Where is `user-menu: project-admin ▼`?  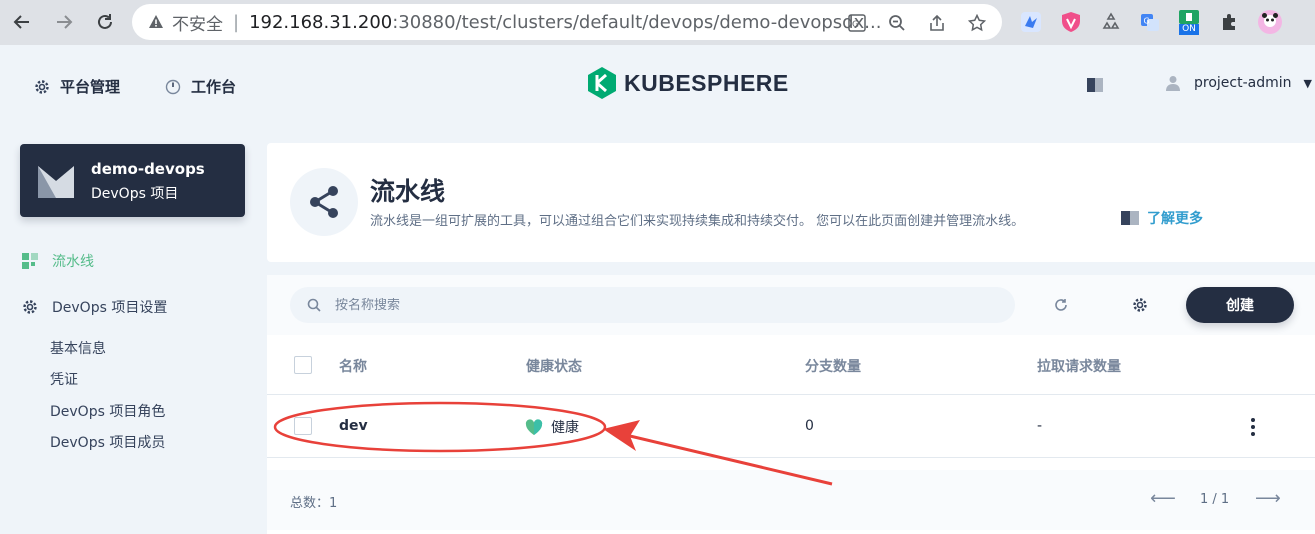
user-menu: project-admin ▼ is located at coordinates (1239, 83).